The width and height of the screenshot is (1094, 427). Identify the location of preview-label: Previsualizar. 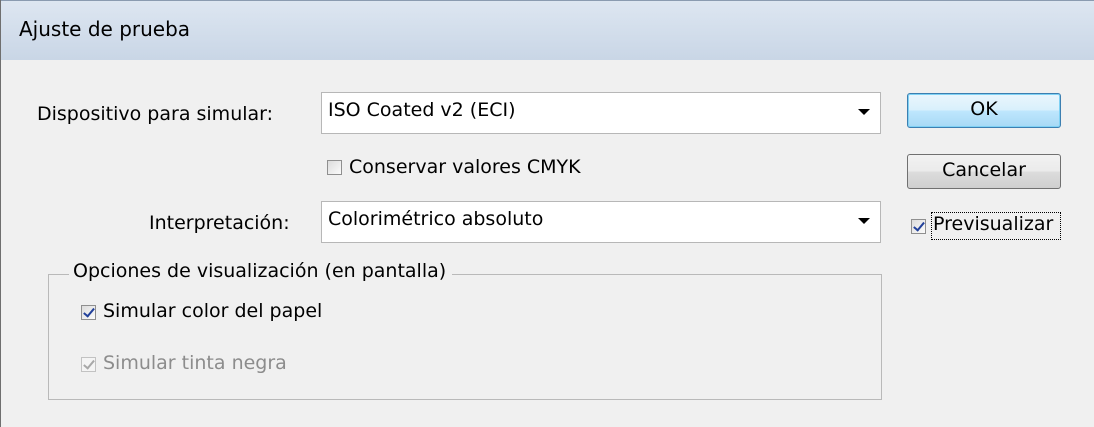
(993, 224).